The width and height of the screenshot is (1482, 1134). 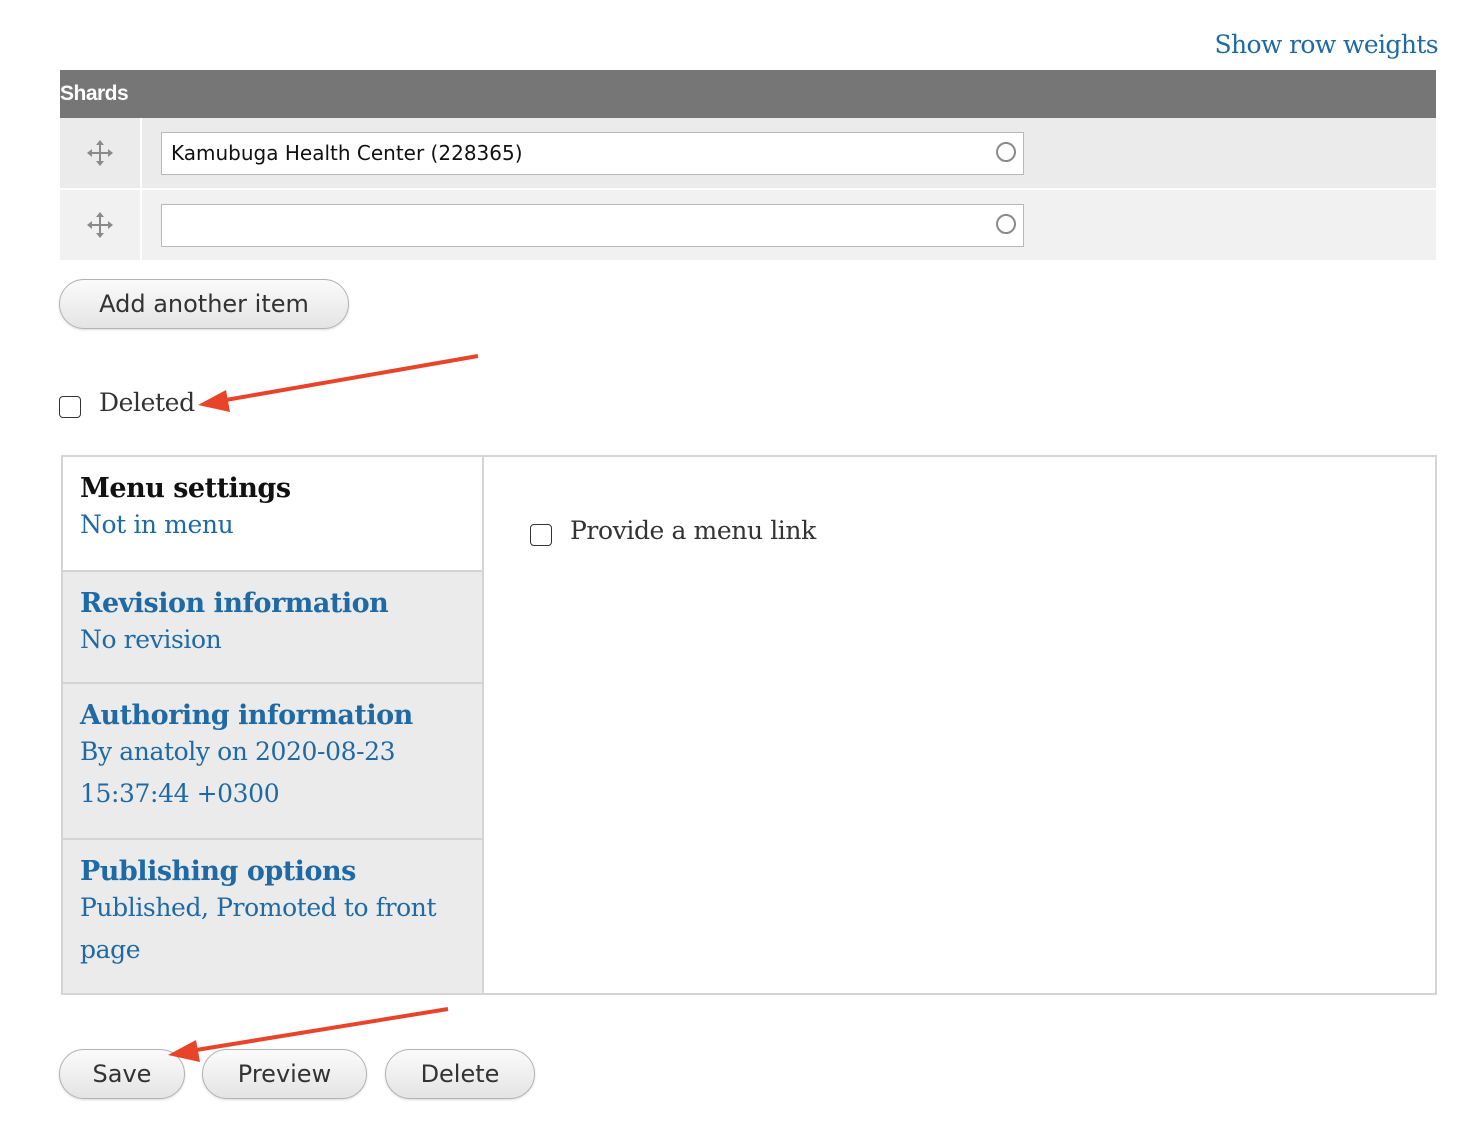 I want to click on tab-title: Revision information, so click(x=234, y=603).